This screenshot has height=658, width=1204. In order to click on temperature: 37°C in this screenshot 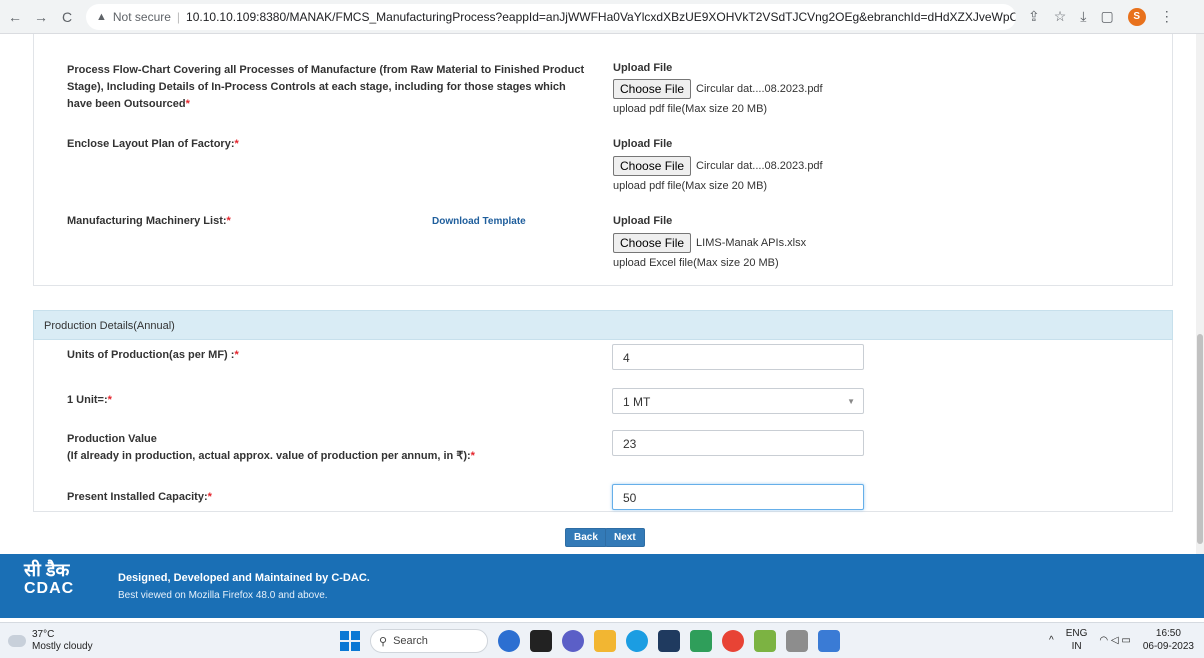, I will do `click(43, 634)`.